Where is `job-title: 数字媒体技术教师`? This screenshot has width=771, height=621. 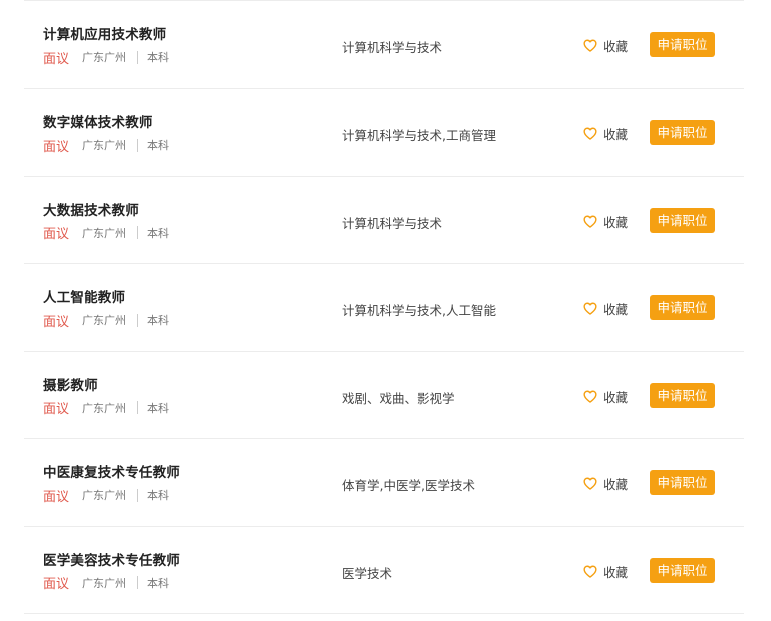 job-title: 数字媒体技术教师 is located at coordinates (98, 121).